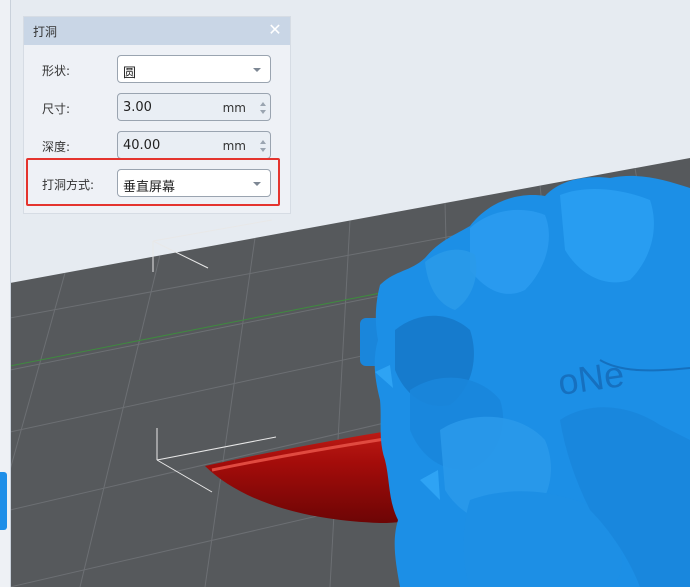 This screenshot has height=587, width=690. I want to click on size-spinbox: 3.00 mm, so click(194, 107).